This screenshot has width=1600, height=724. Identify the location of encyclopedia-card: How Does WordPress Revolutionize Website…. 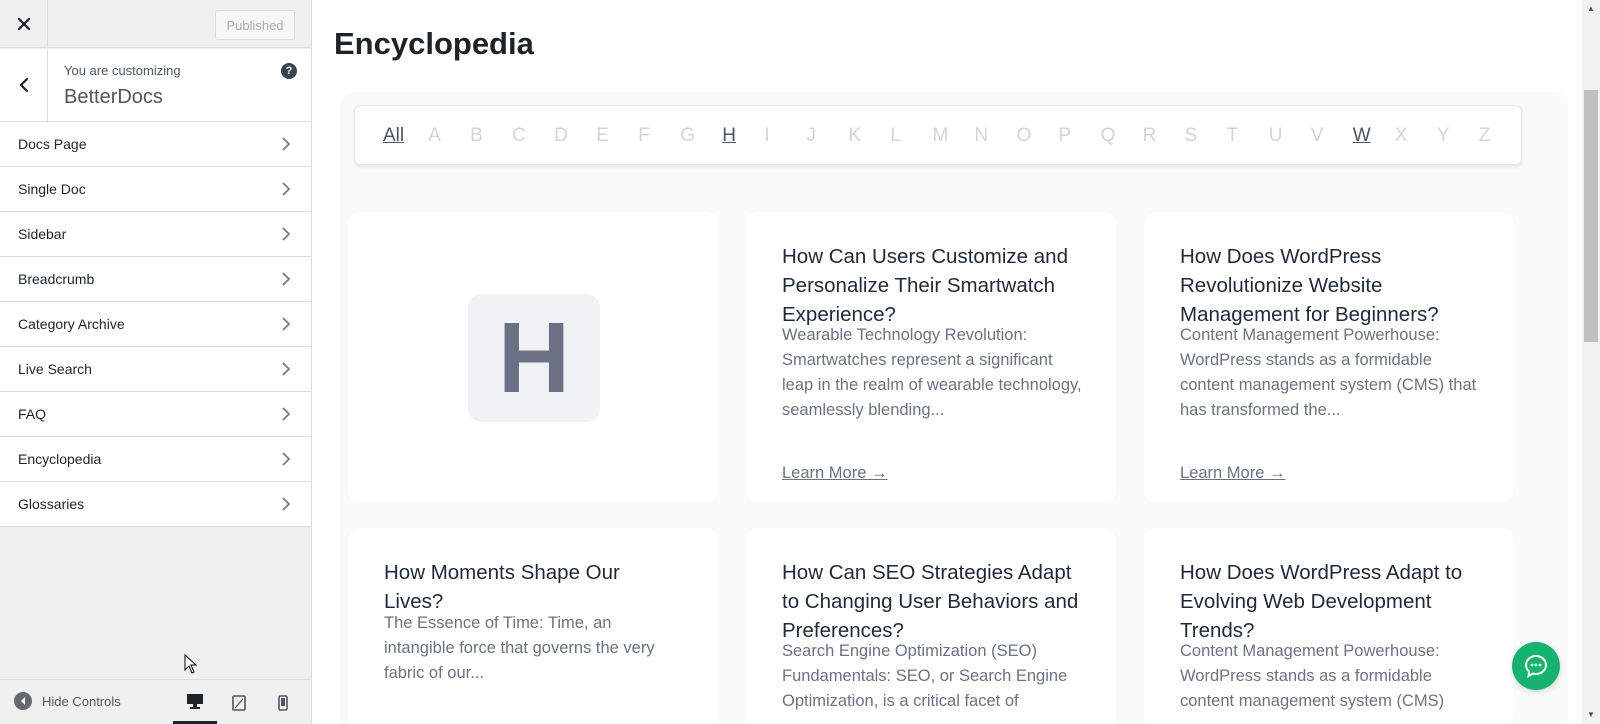
(1329, 357).